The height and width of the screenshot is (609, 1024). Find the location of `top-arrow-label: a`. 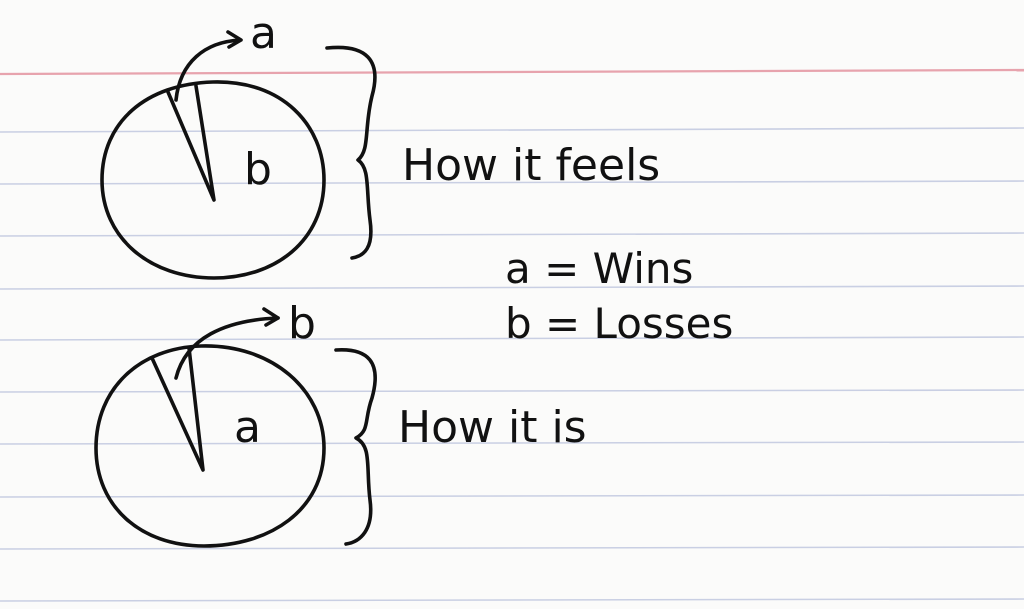

top-arrow-label: a is located at coordinates (263, 33).